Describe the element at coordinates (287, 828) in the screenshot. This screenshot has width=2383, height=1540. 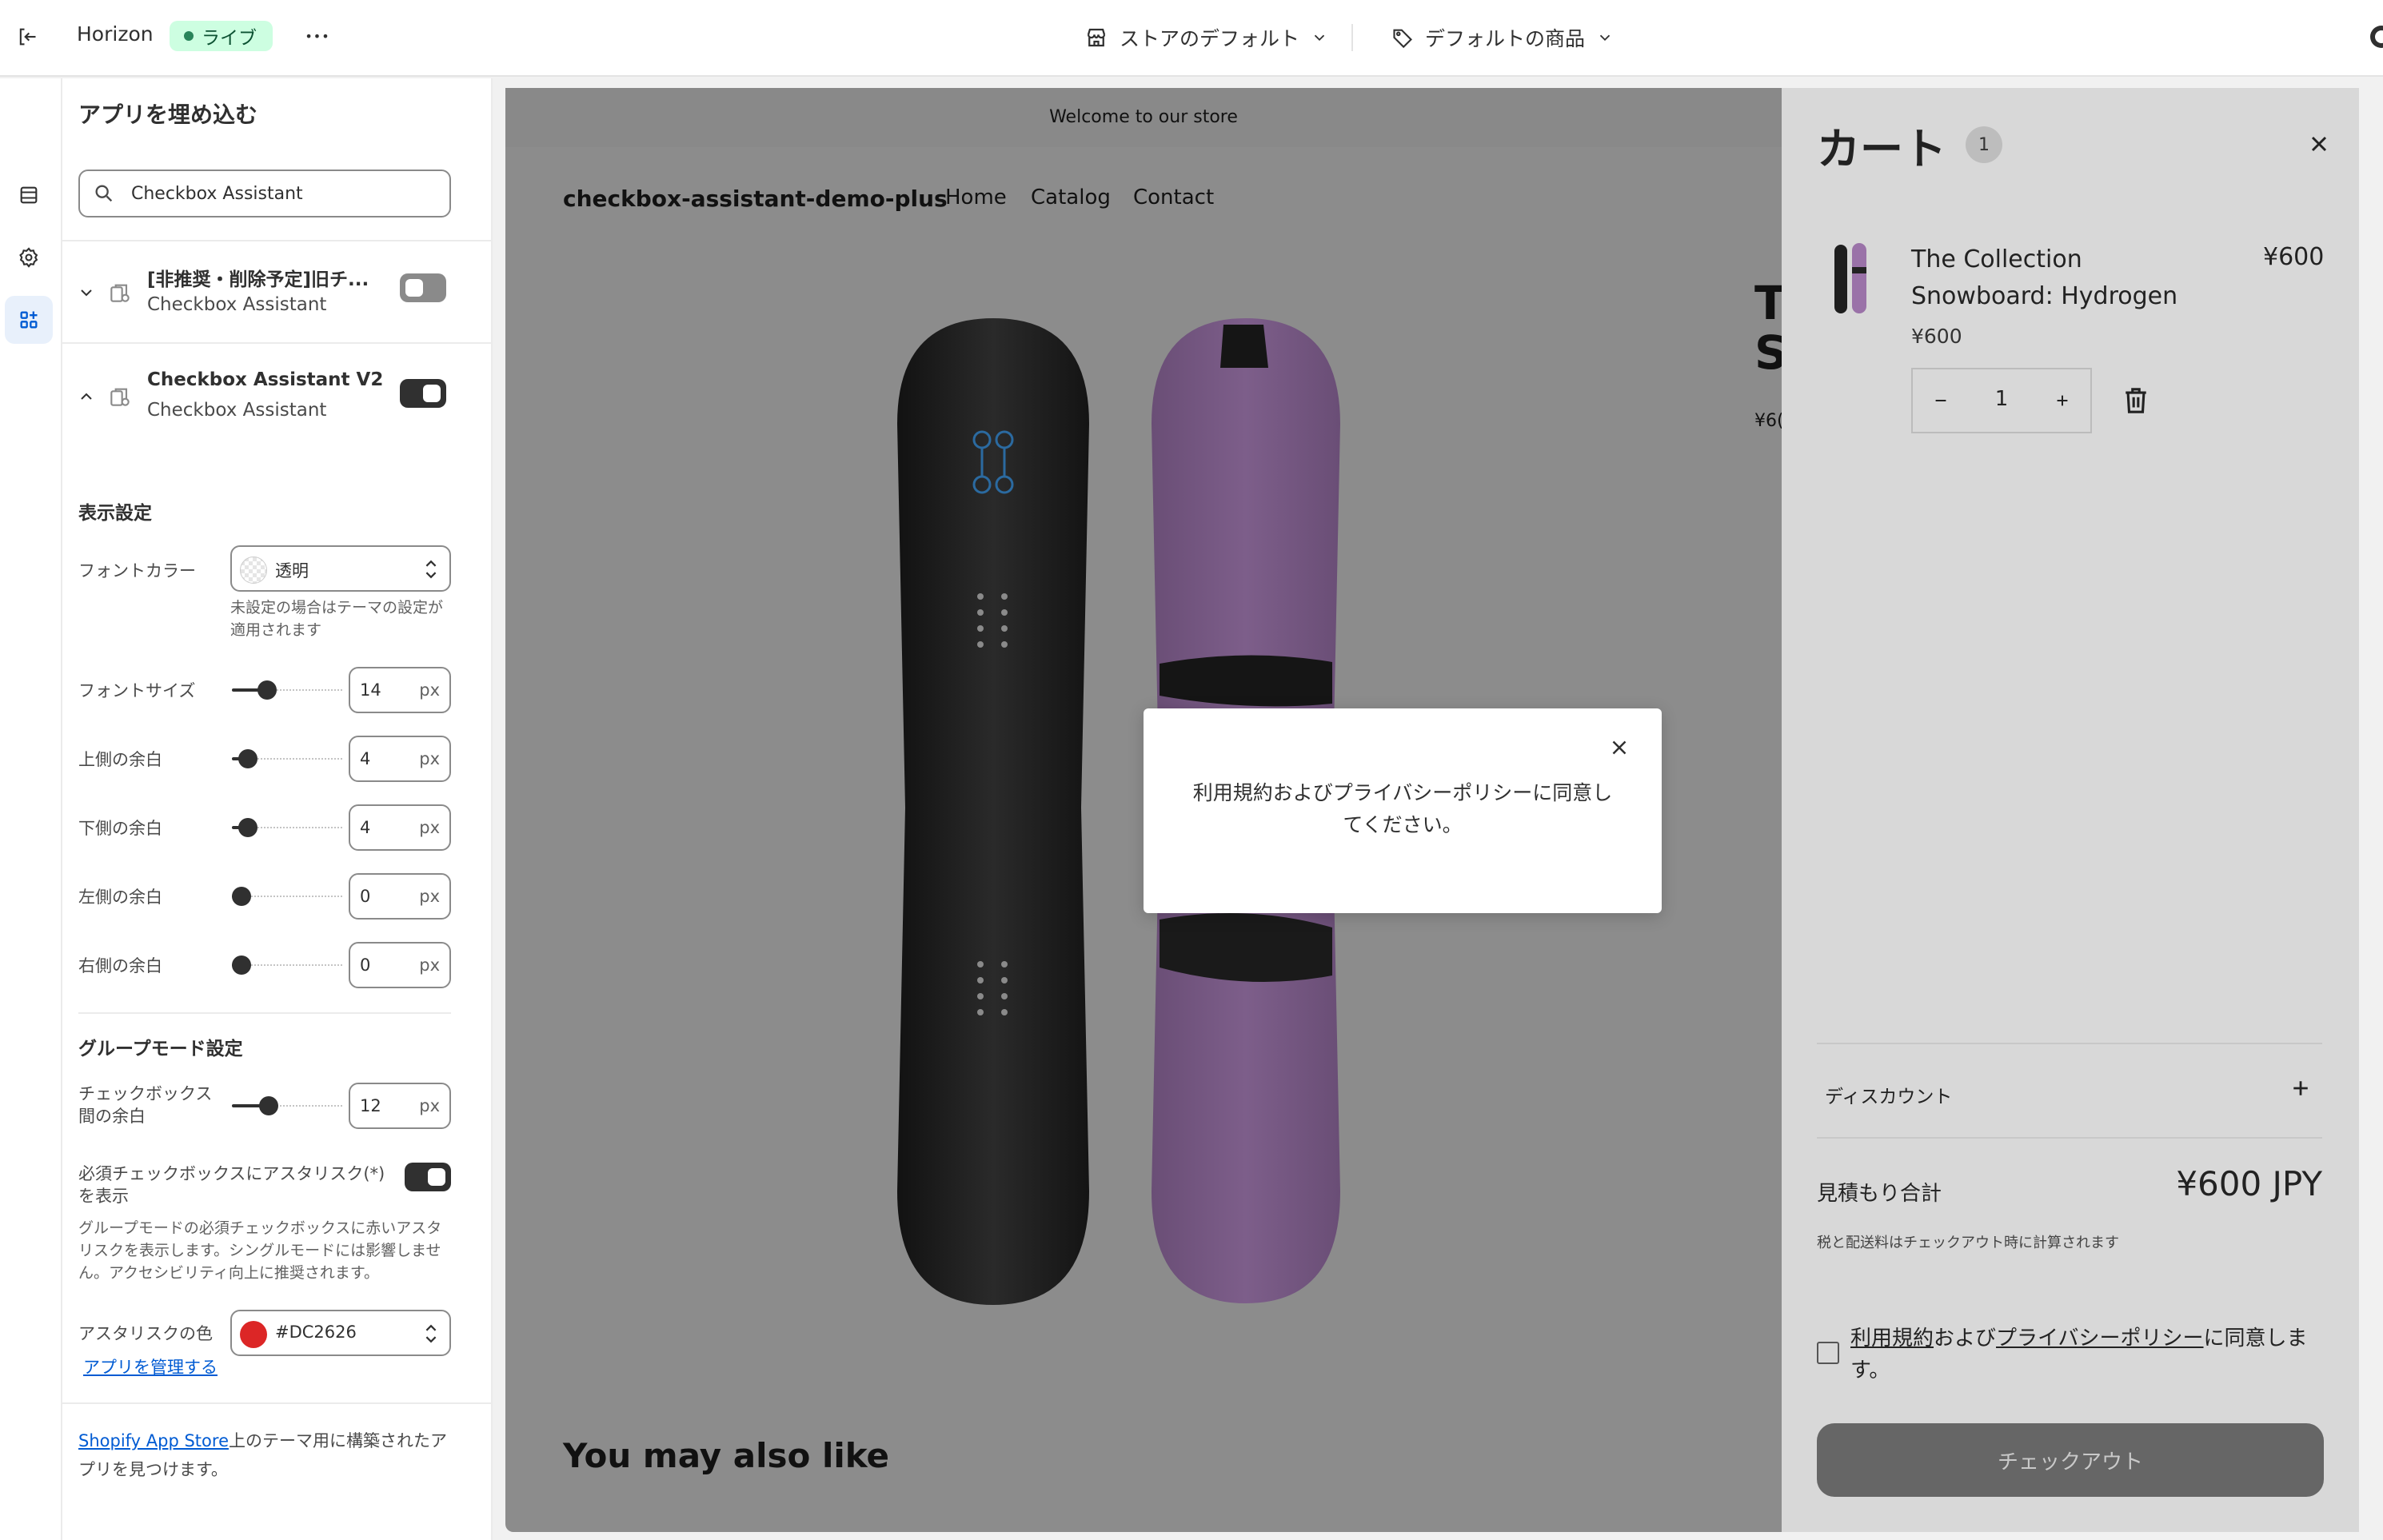
I see `margin-bottom-slider` at that location.